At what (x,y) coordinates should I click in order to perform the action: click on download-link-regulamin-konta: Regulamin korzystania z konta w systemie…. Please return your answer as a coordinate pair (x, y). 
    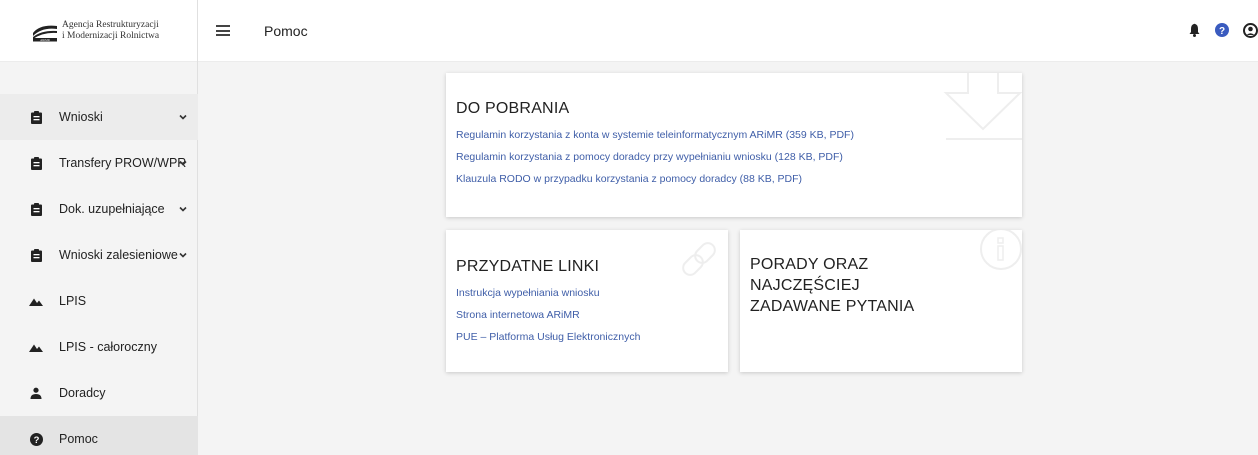
    Looking at the image, I should click on (734, 135).